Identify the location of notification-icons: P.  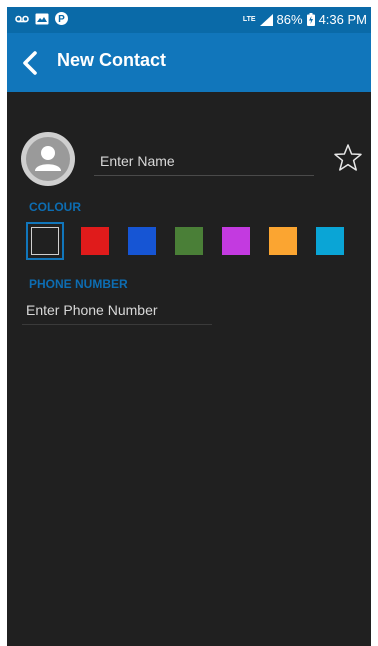
(41, 18).